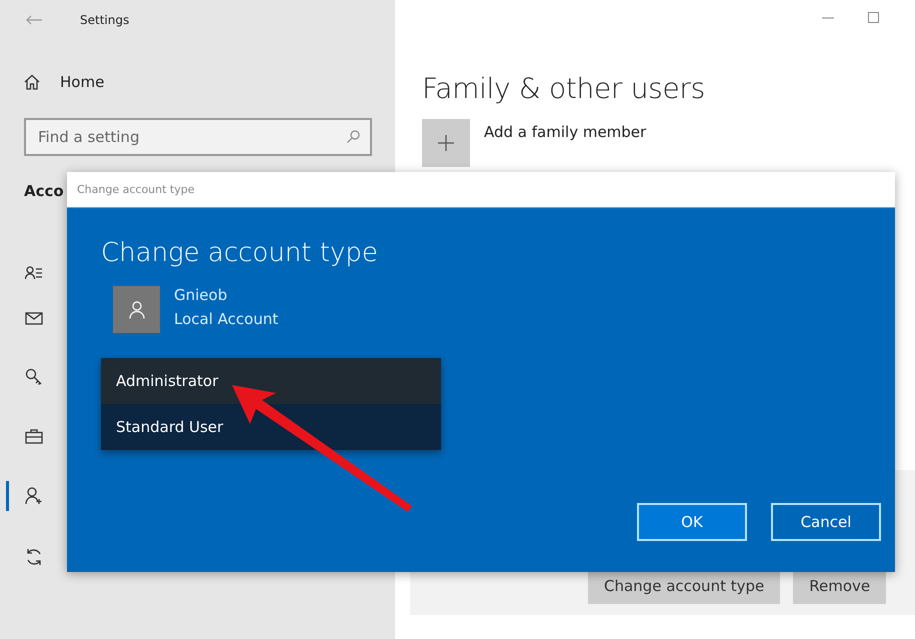 This screenshot has width=915, height=639. I want to click on minimize-icon, so click(828, 17).